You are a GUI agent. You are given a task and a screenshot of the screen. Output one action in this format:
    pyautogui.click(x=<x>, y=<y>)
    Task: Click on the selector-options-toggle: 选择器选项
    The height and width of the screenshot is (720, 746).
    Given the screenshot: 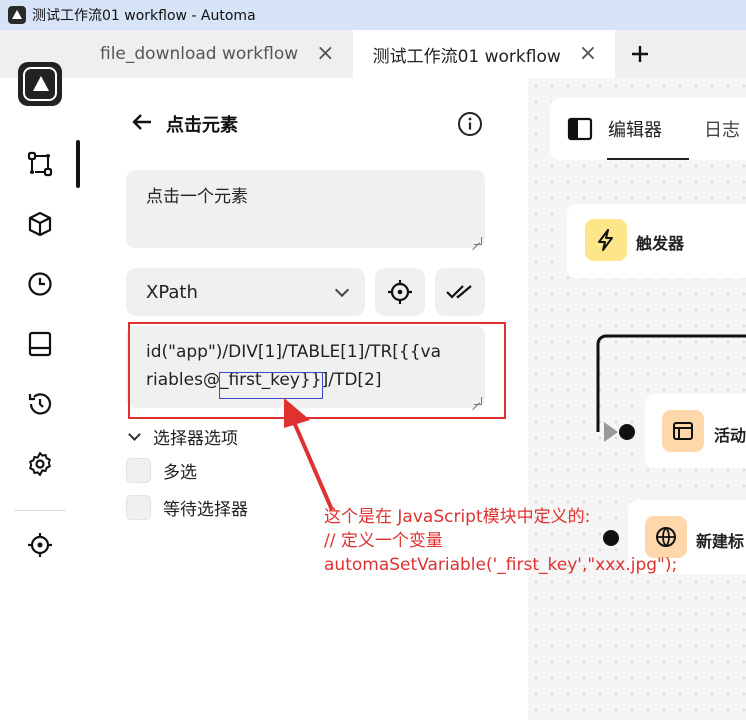 What is the action you would take?
    pyautogui.click(x=182, y=436)
    